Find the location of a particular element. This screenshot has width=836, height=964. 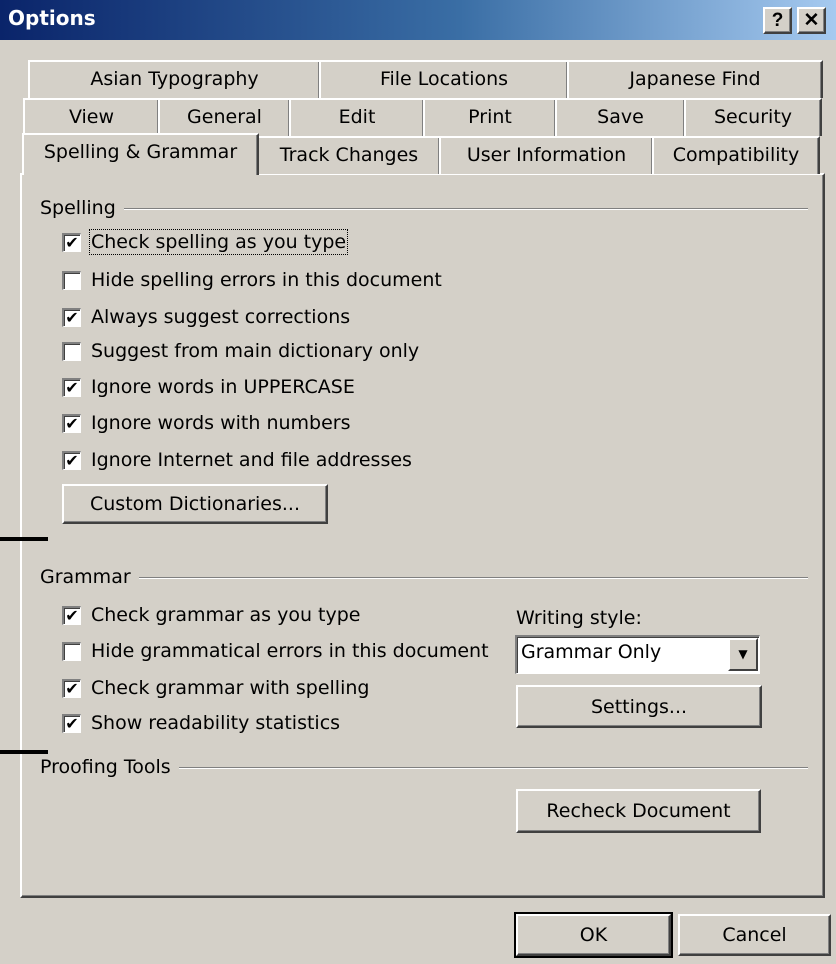

tab-view: View is located at coordinates (91, 117).